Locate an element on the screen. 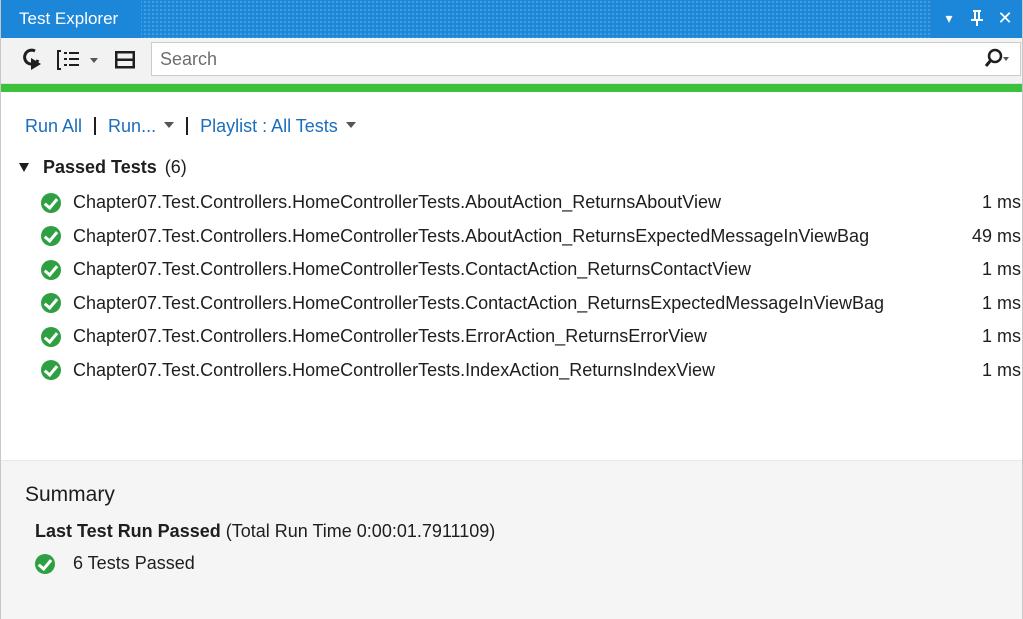 The image size is (1023, 619). passed-count-link: 6 Tests Passed is located at coordinates (115, 563).